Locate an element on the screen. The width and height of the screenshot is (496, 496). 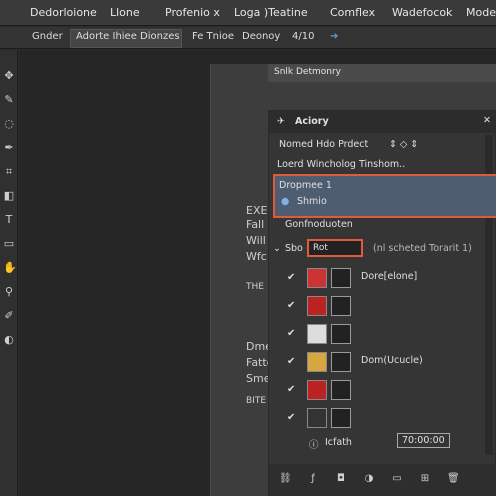
selected-item: Dropmee 1 ● Shmio is located at coordinates (384, 196).